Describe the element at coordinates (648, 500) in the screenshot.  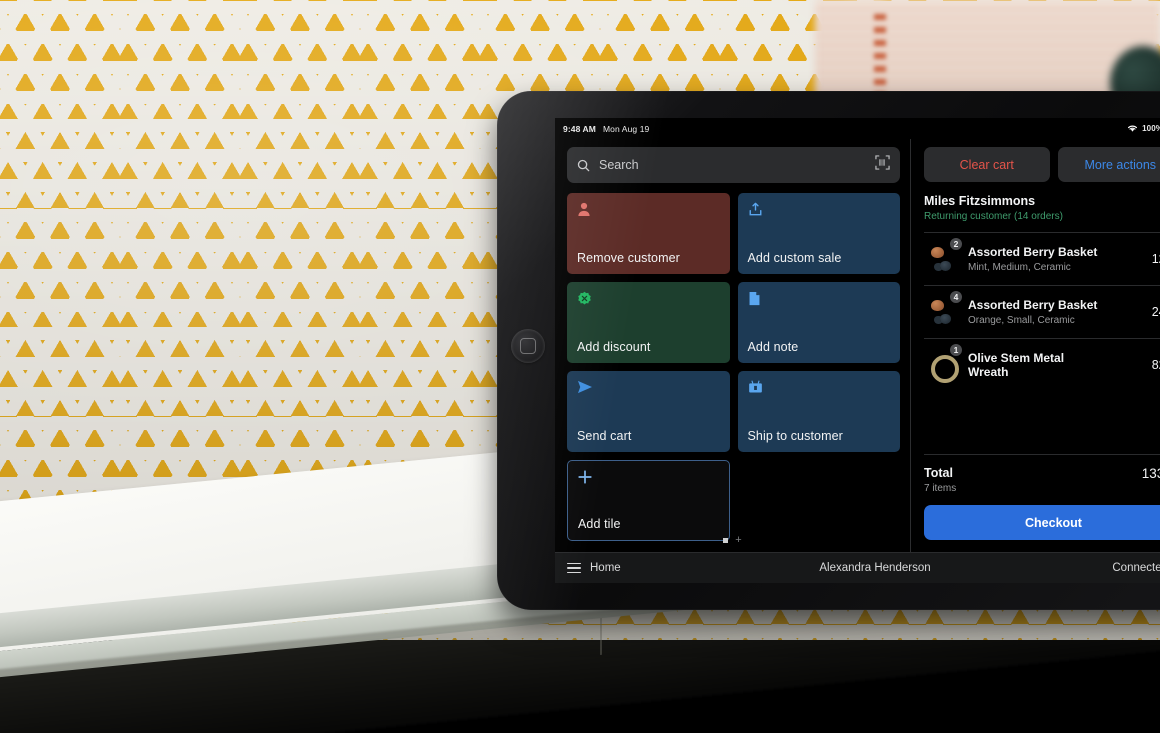
I see `tile-add-tile: Add tile` at that location.